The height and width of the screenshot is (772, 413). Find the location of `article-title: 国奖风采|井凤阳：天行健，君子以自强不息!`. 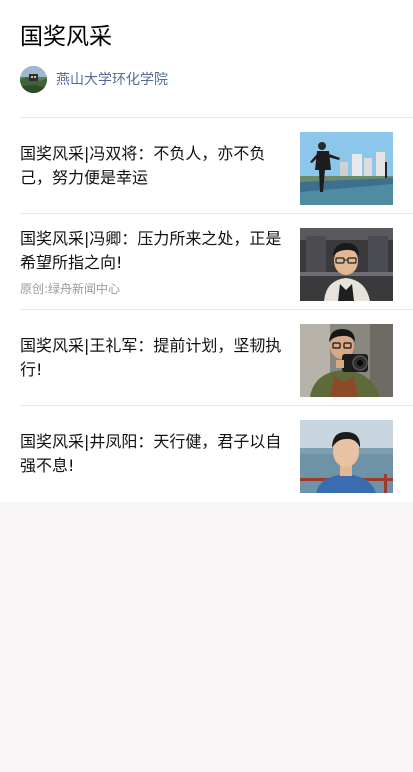

article-title: 国奖风采|井凤阳：天行健，君子以自强不息! is located at coordinates (154, 454).